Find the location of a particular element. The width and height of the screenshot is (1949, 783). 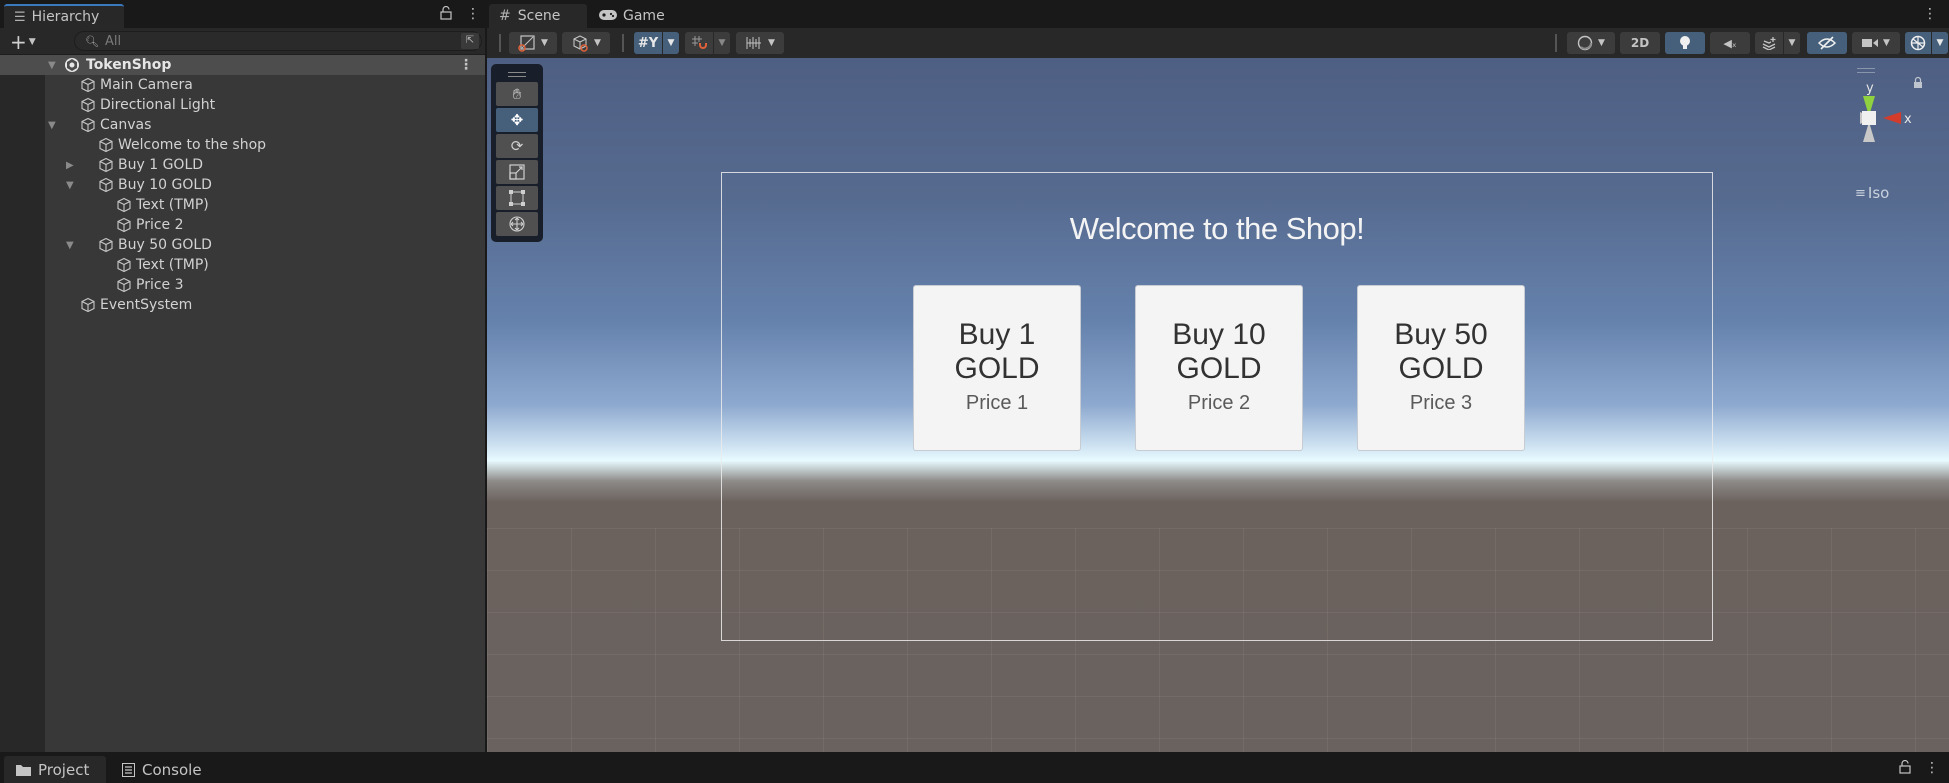

hierarchy-item: EventSystem is located at coordinates (242, 305).